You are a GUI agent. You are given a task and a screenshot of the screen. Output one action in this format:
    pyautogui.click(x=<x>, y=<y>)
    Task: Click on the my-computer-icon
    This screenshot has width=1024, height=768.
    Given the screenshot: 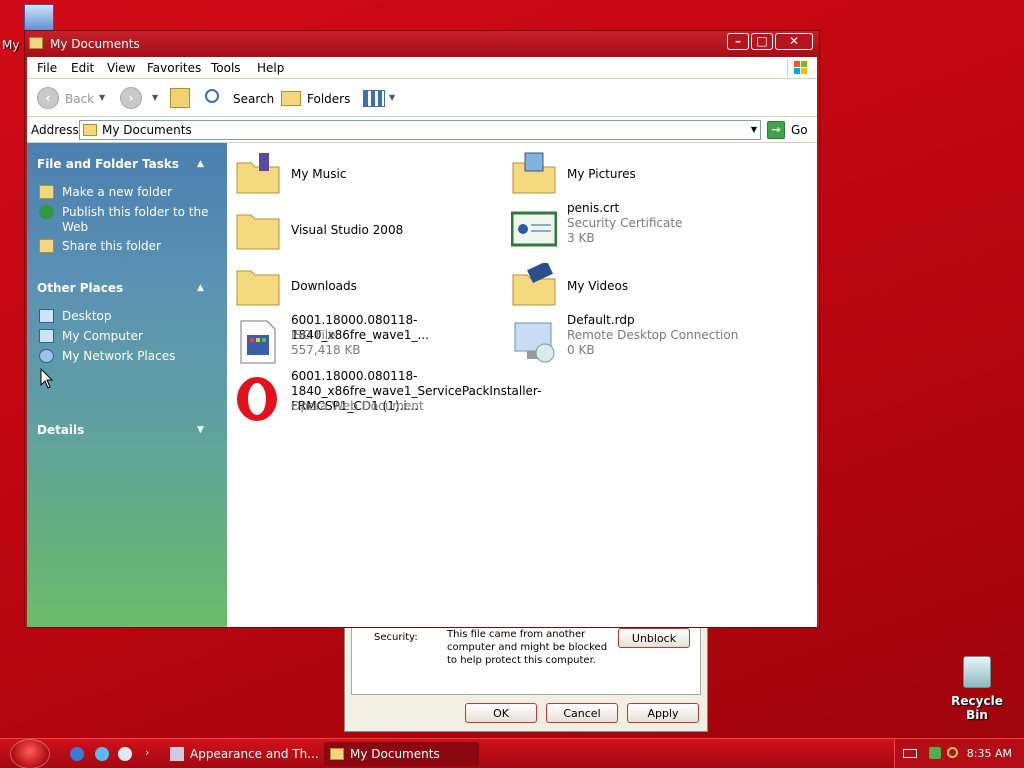 What is the action you would take?
    pyautogui.click(x=46, y=336)
    